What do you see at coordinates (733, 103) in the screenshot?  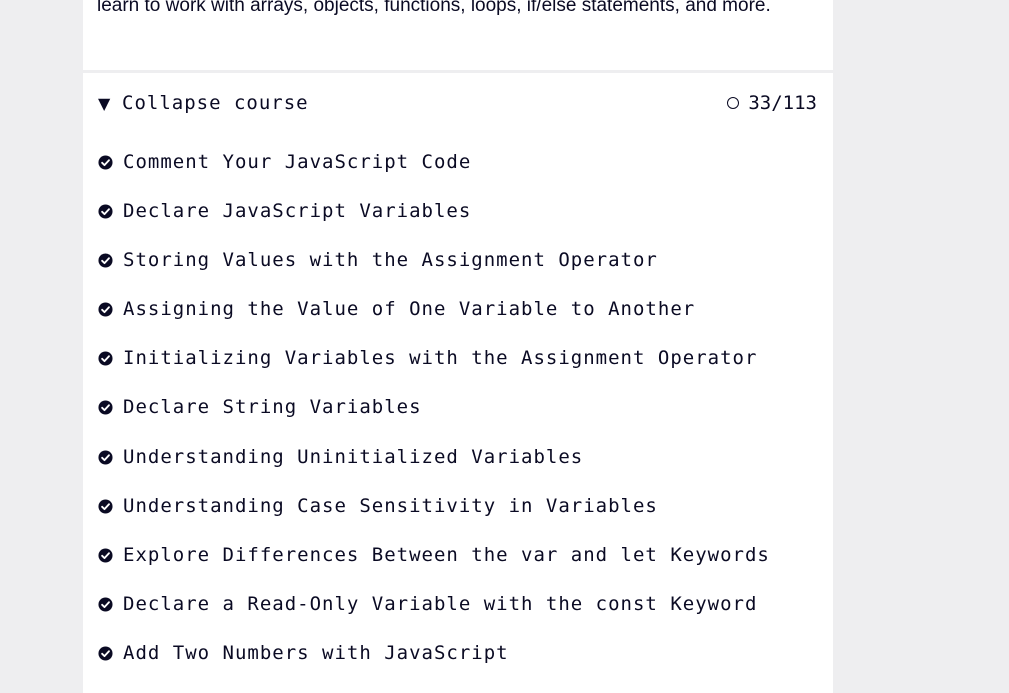 I see `circle-outline-icon` at bounding box center [733, 103].